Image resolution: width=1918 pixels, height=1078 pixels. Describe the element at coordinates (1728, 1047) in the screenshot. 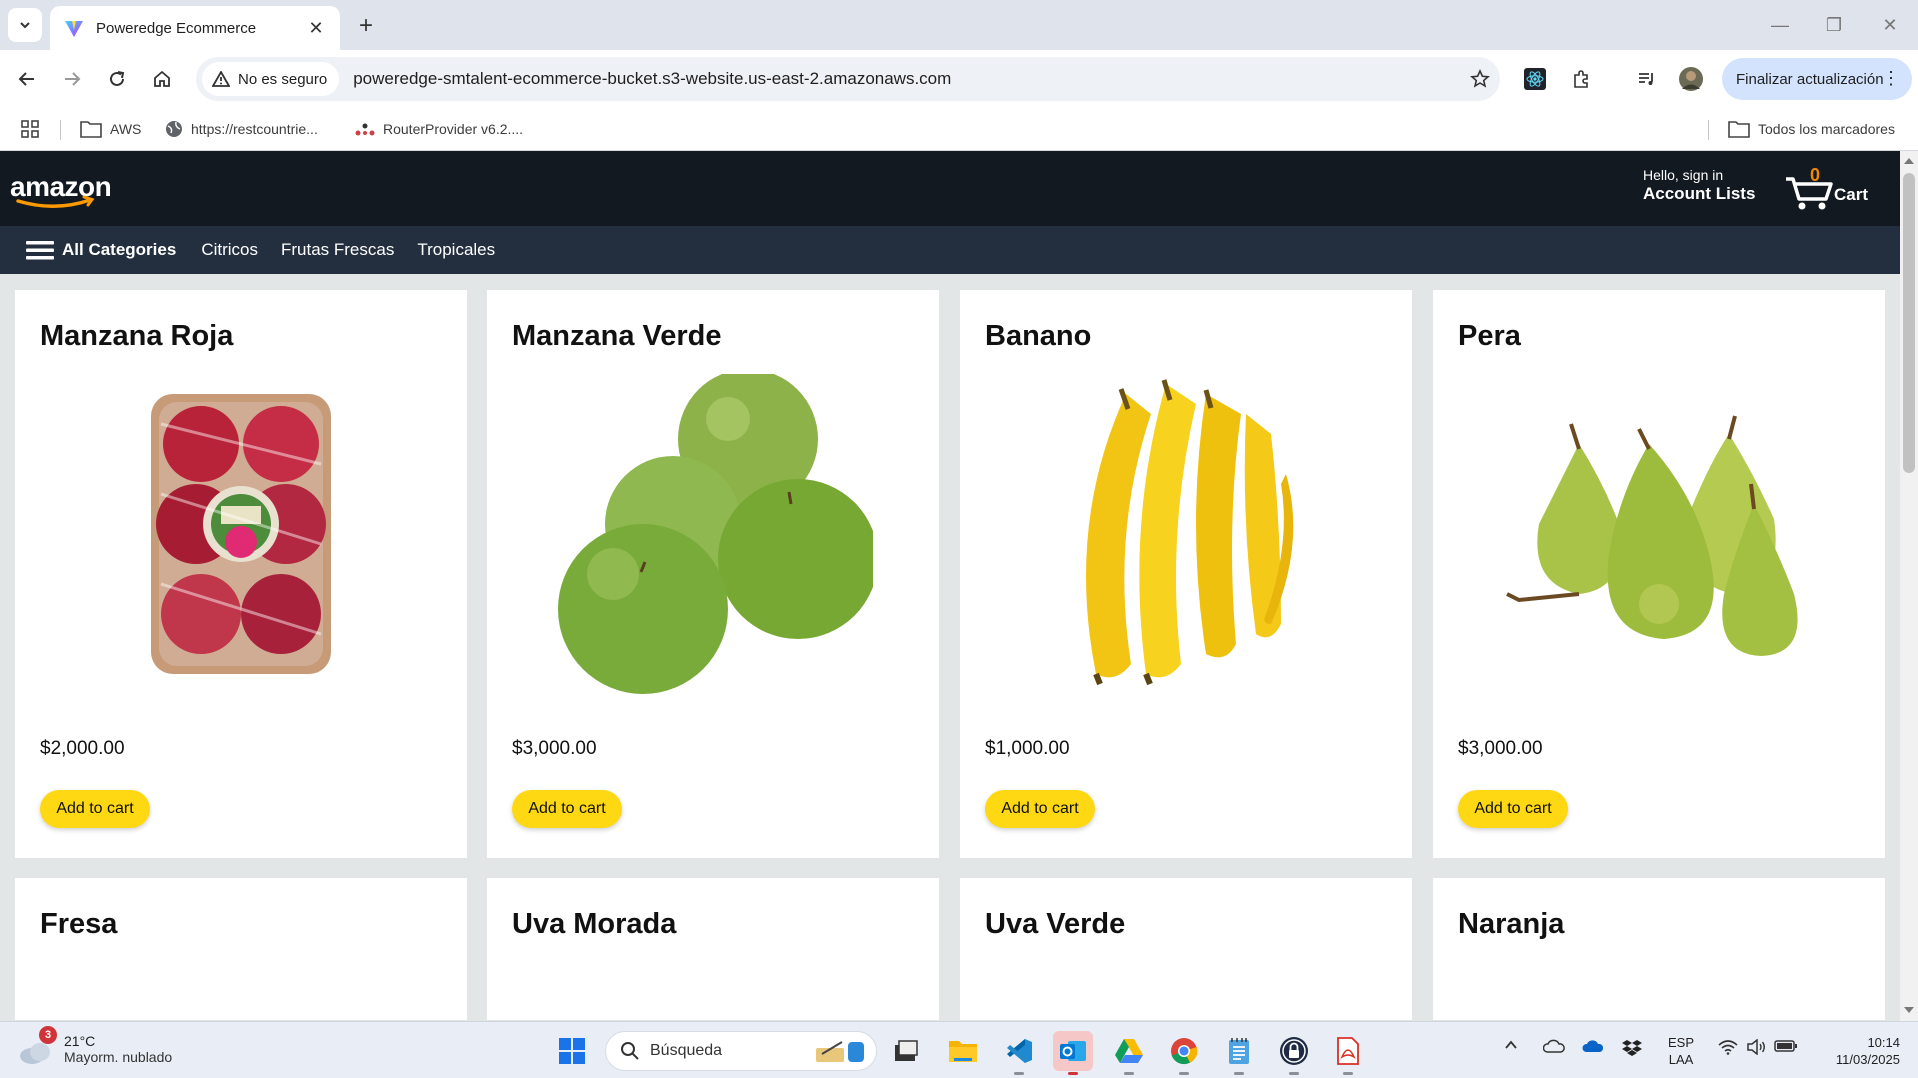

I see `wifi-icon` at that location.